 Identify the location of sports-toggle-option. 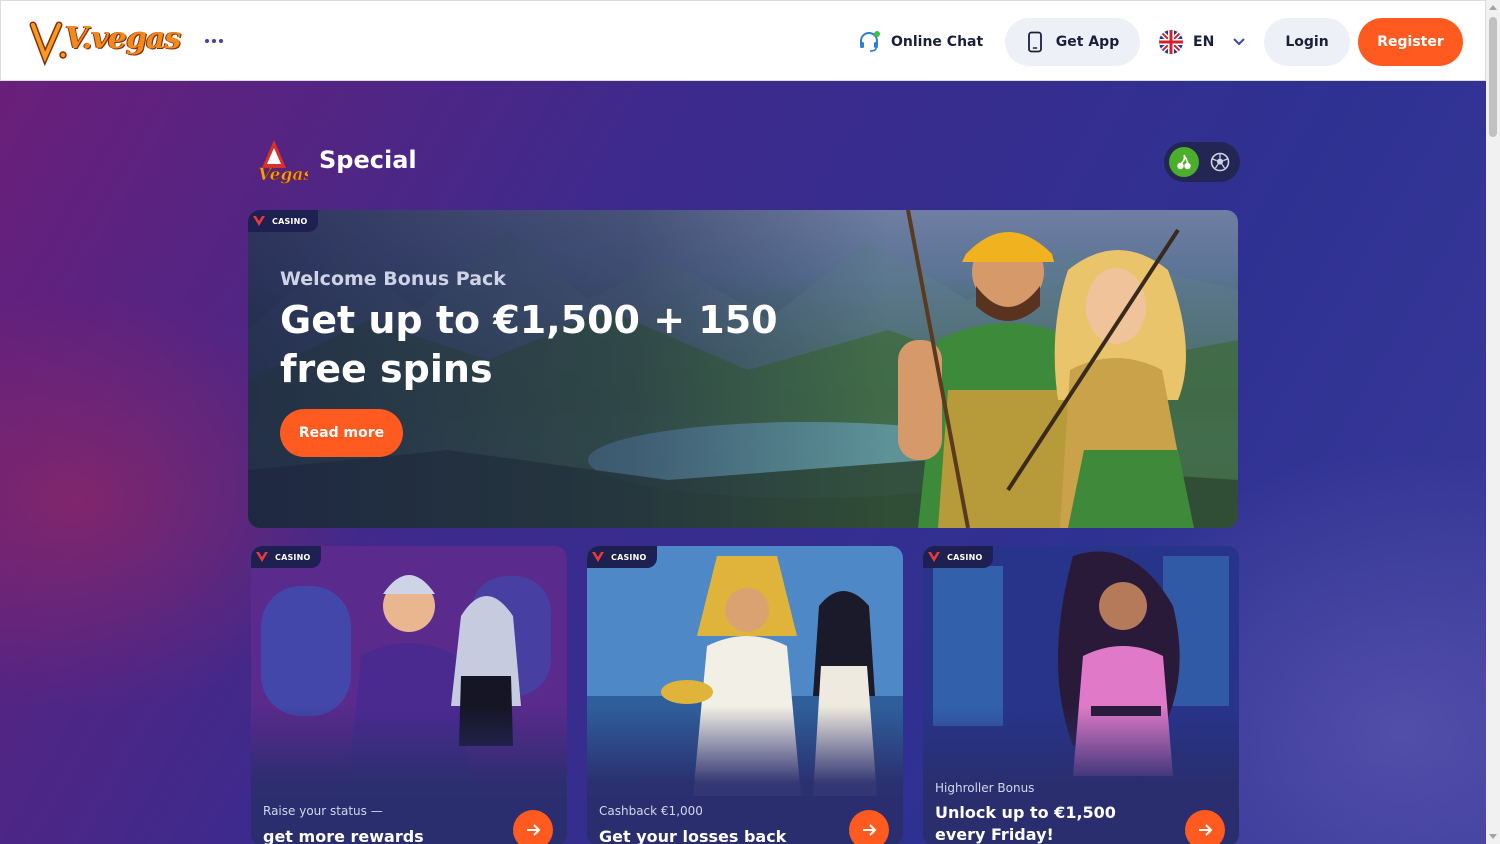
(1220, 162).